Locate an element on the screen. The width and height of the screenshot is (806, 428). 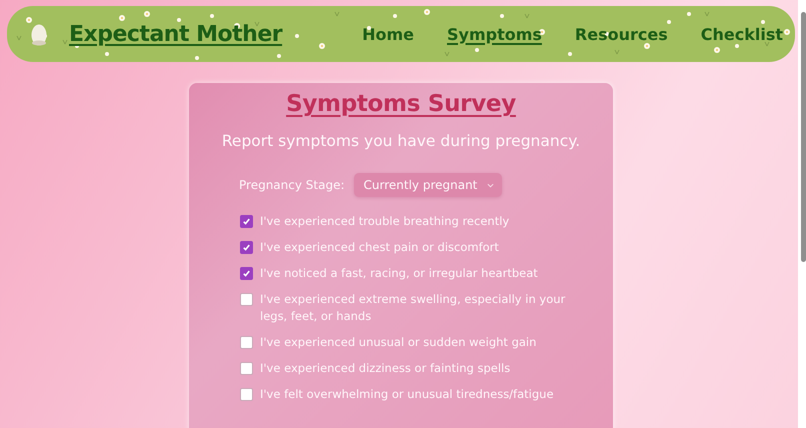
nav-link: Checklist is located at coordinates (741, 34).